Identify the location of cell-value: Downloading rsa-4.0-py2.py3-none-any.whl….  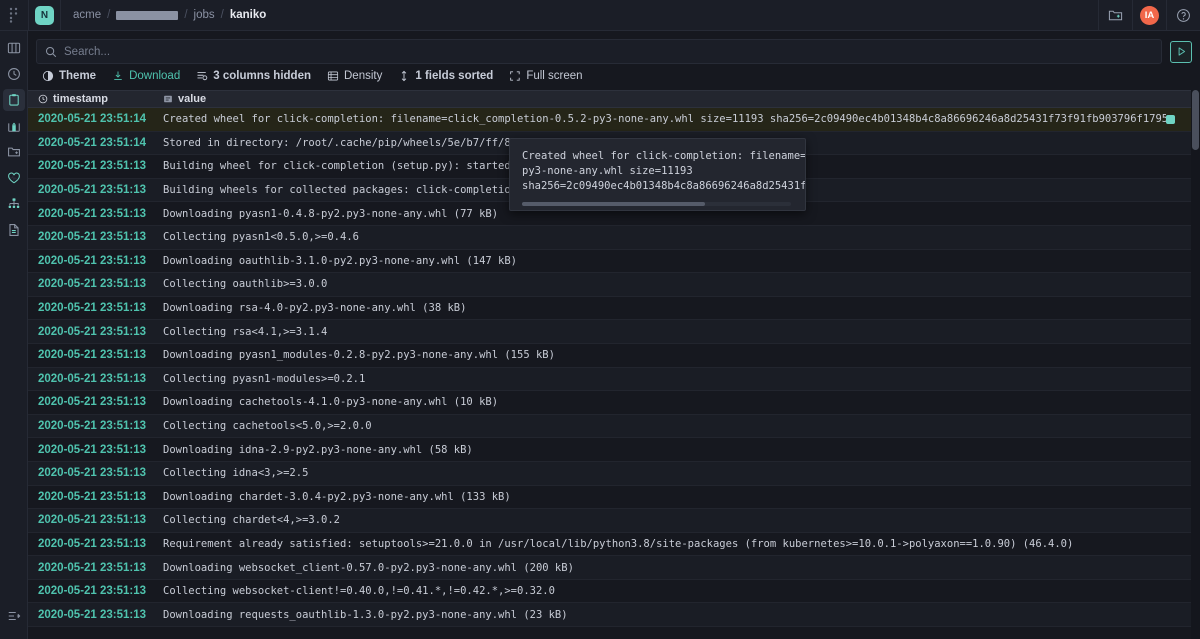
(676, 308).